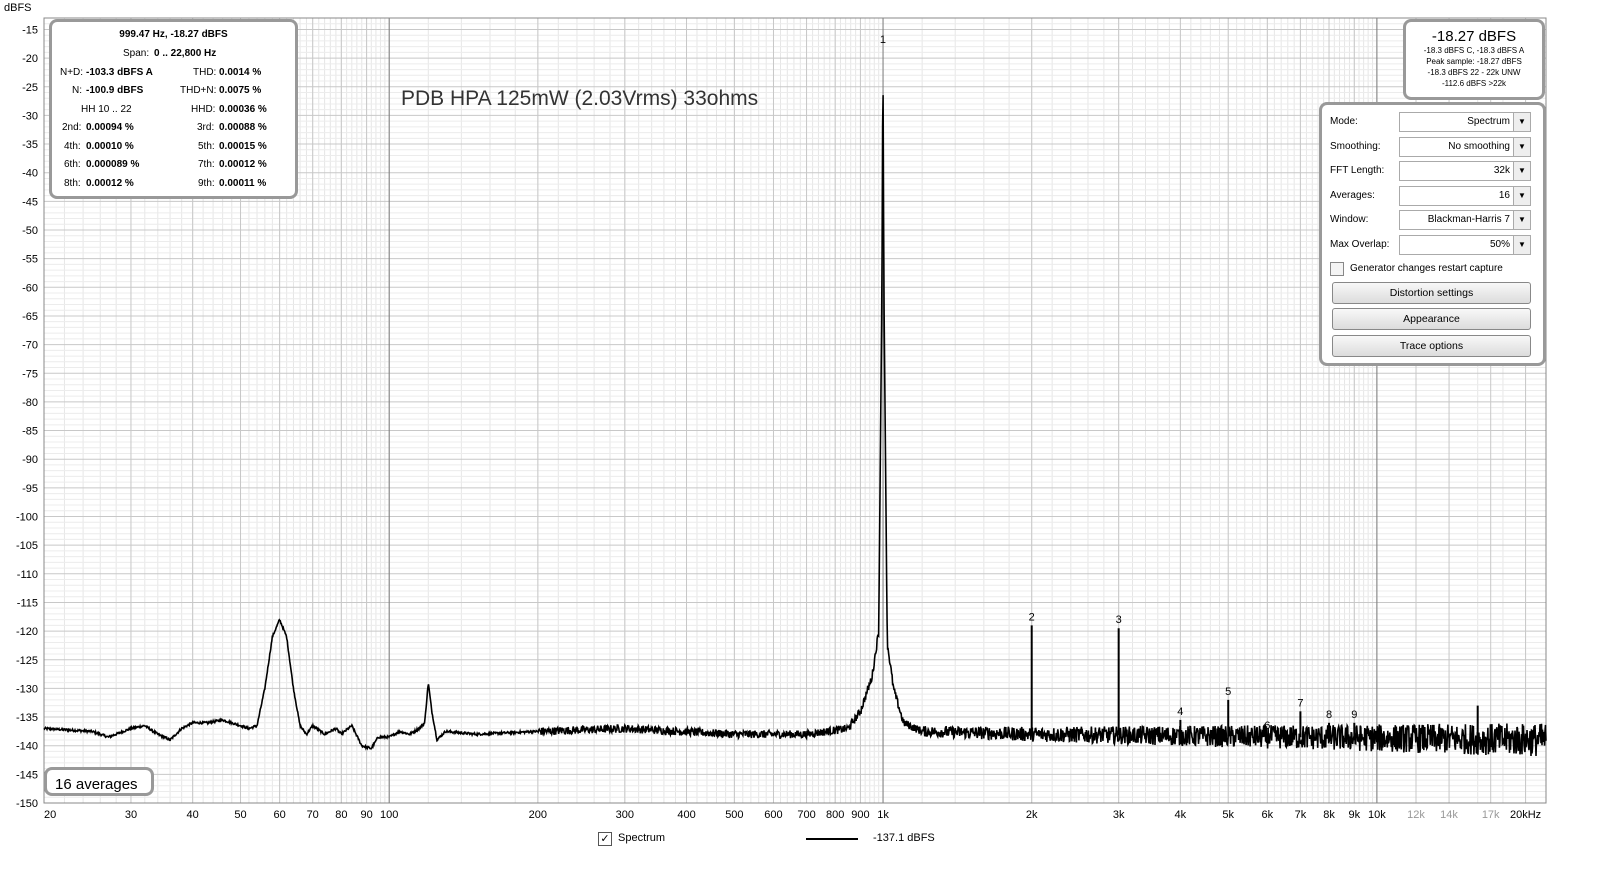 Image resolution: width=1600 pixels, height=871 pixels. Describe the element at coordinates (30, 145) in the screenshot. I see `y-tick-label: -35` at that location.